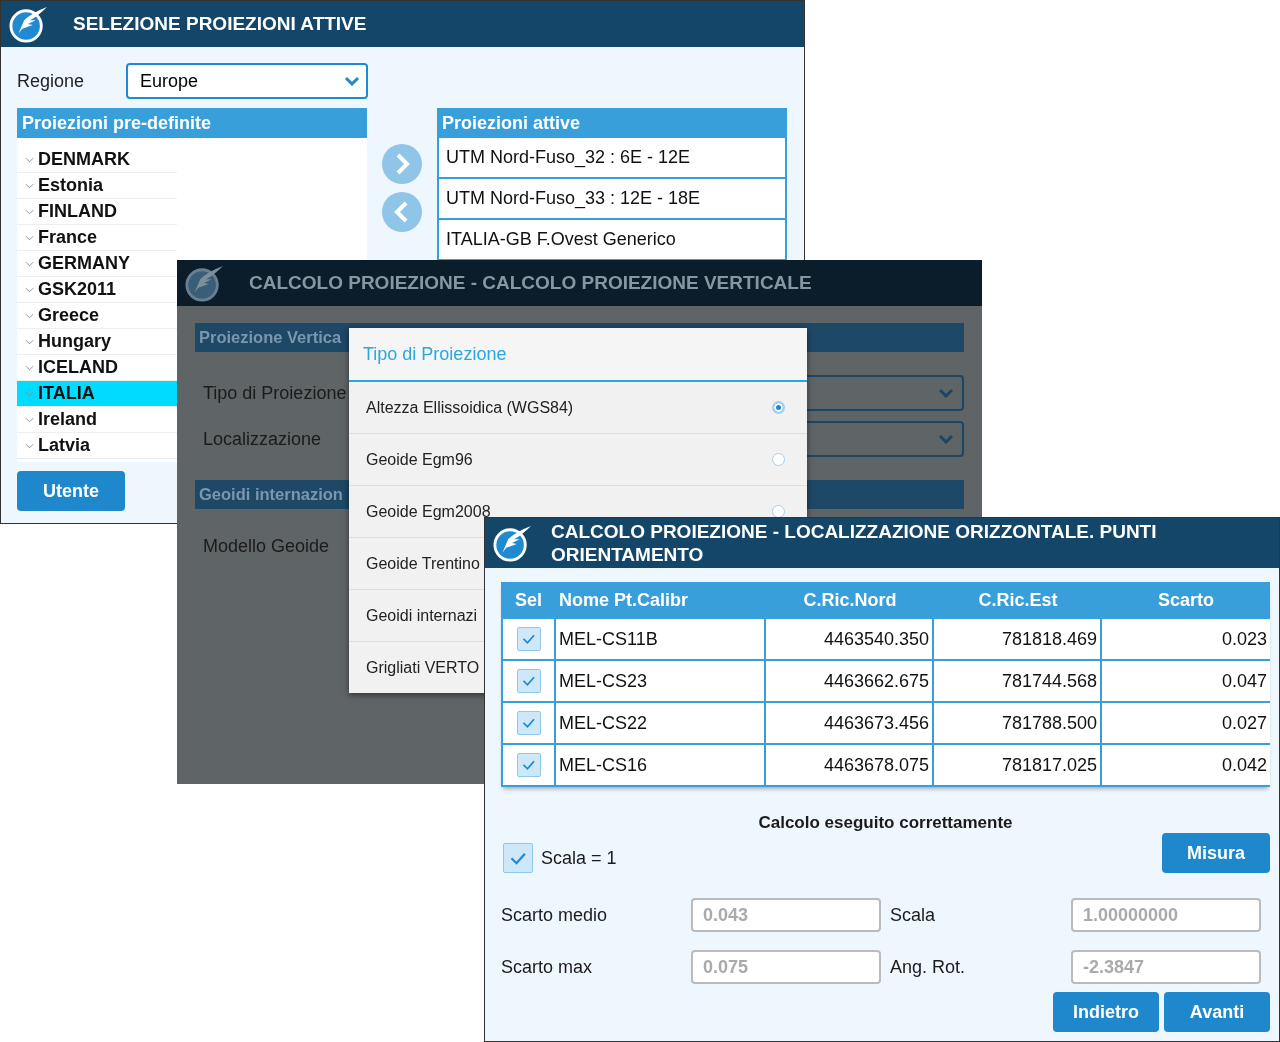  I want to click on projection-group-item: FINLAND, so click(97, 212).